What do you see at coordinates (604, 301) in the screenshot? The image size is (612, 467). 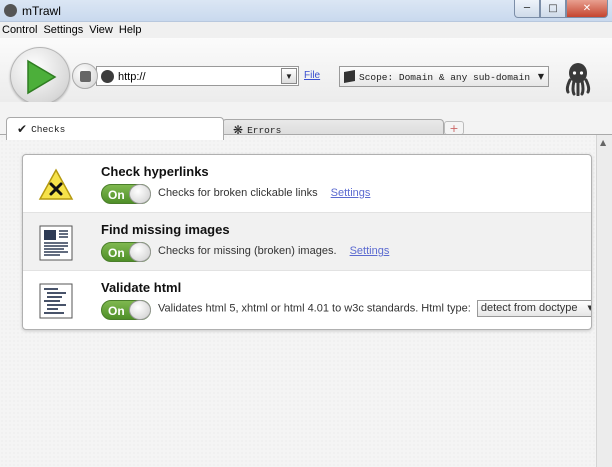 I see `vertical-scrollbar: ▲` at bounding box center [604, 301].